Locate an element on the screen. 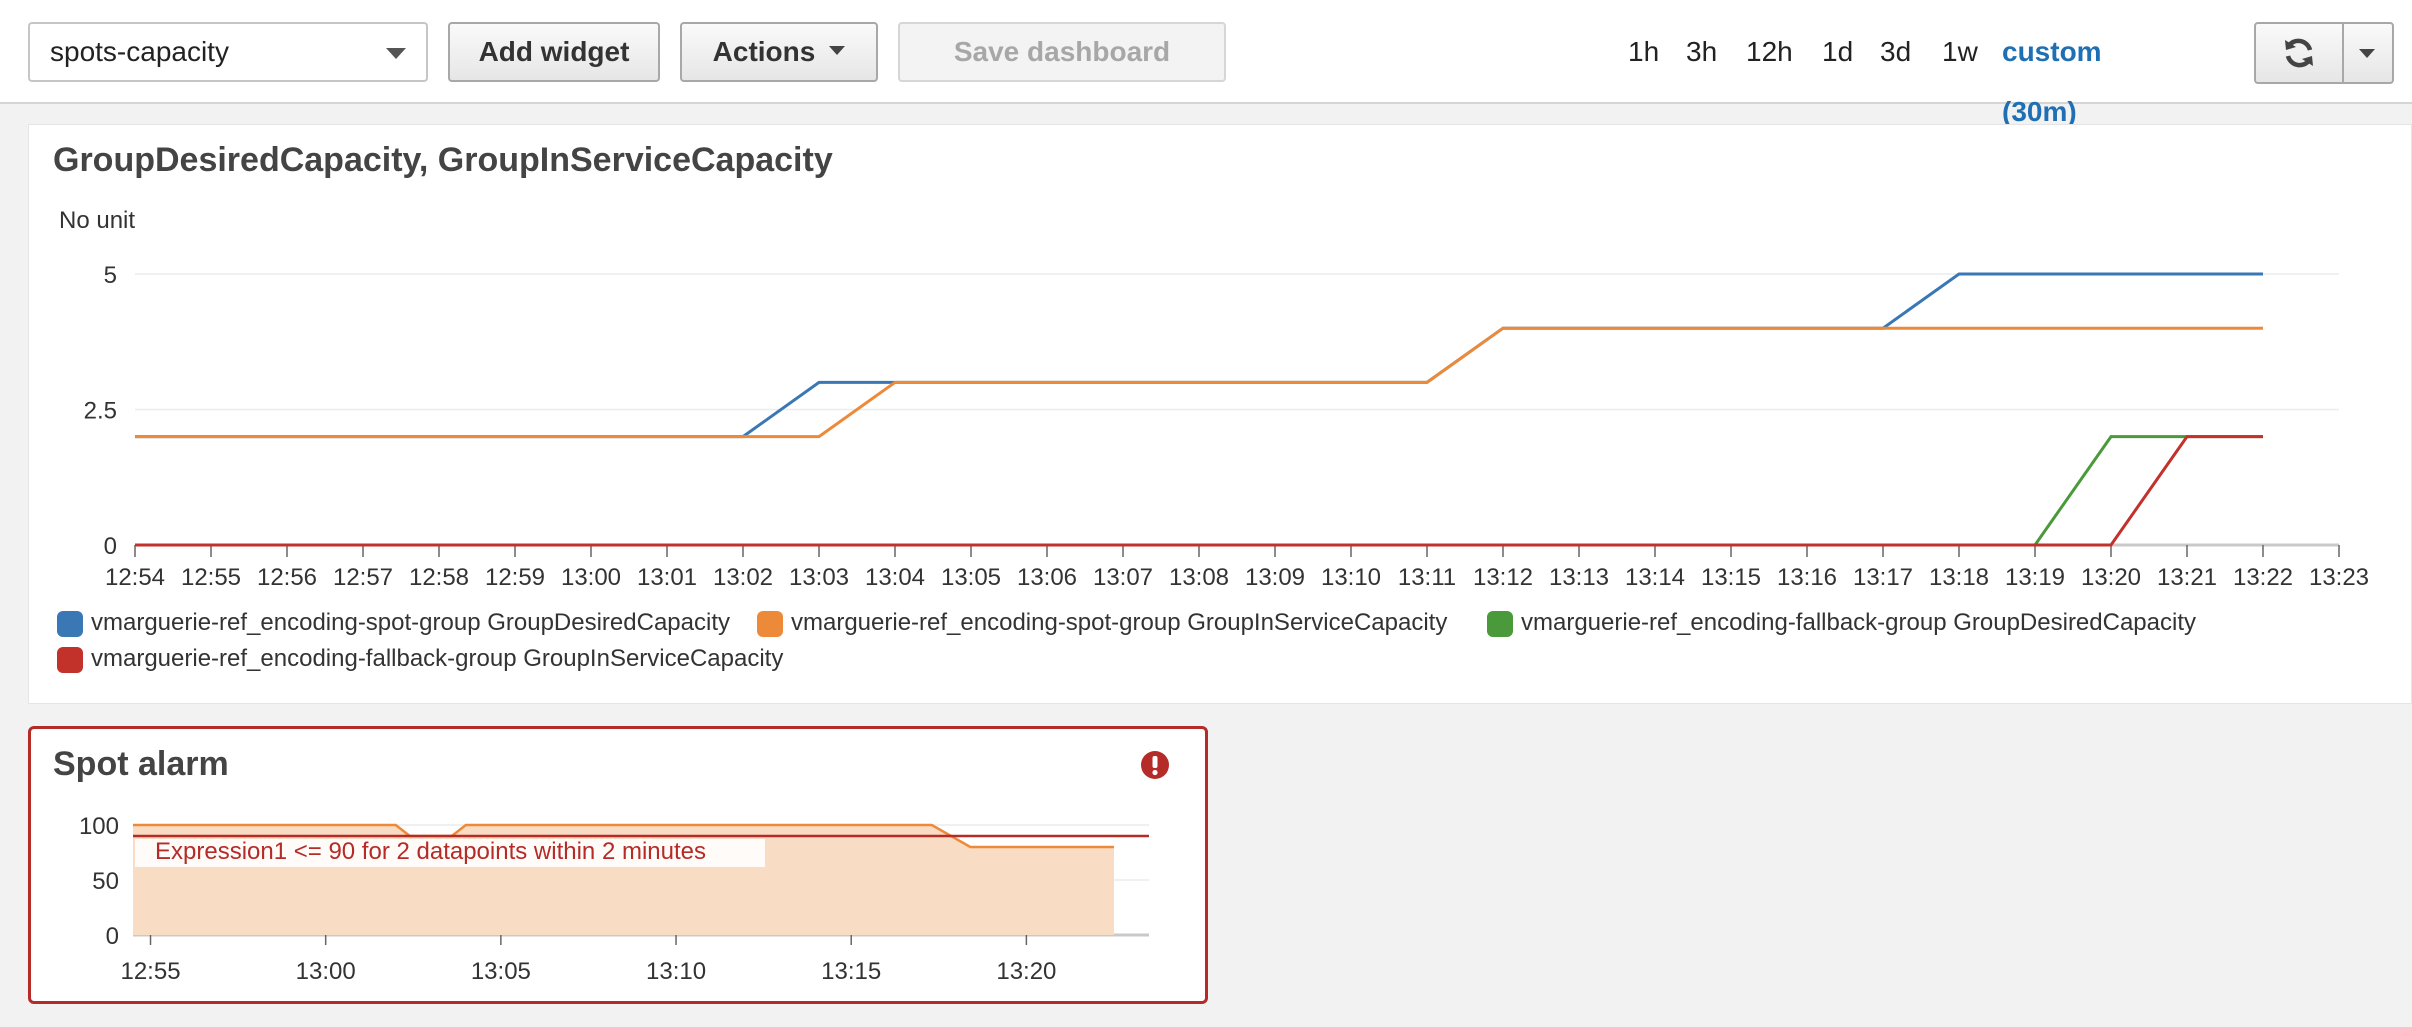 This screenshot has height=1027, width=2412. x-tick-label: 13:04 is located at coordinates (895, 577).